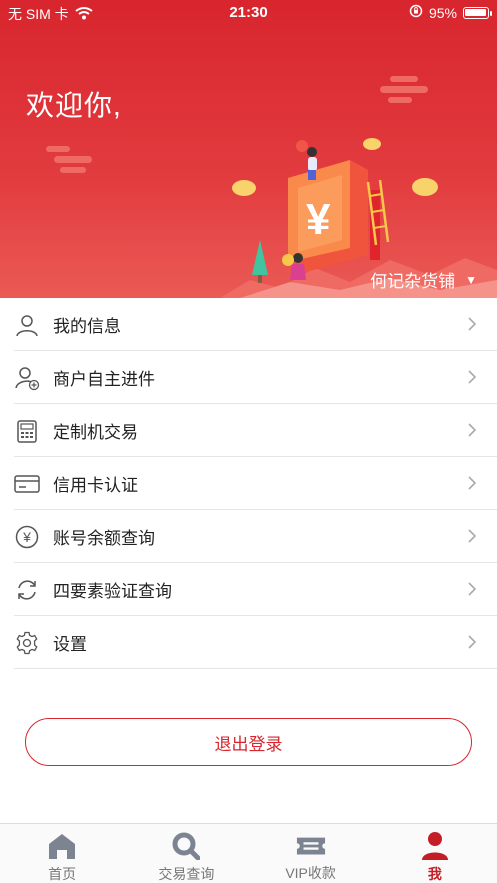 This screenshot has height=883, width=497. What do you see at coordinates (248, 536) in the screenshot?
I see `menu-item-balance-query: ¥ 账号余额查询` at bounding box center [248, 536].